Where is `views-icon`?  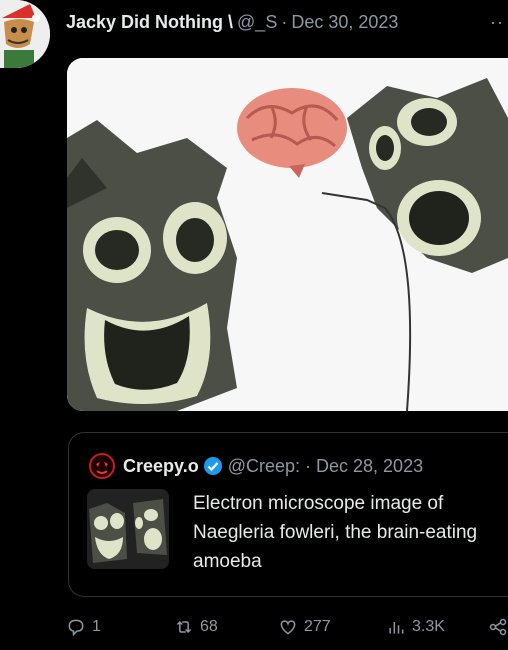 views-icon is located at coordinates (396, 628).